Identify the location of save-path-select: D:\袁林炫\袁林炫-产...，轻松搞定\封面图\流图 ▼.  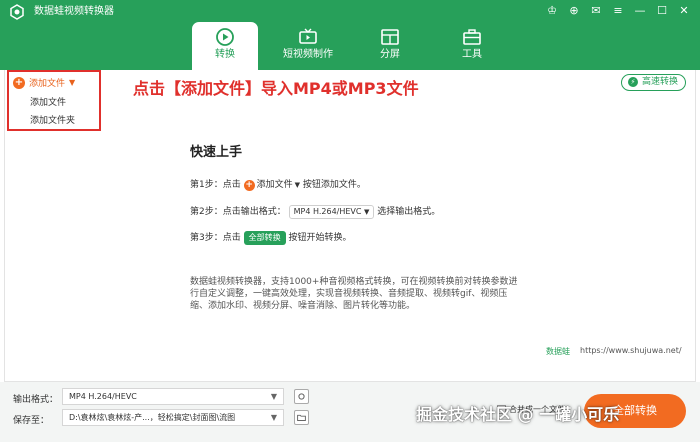
(173, 417).